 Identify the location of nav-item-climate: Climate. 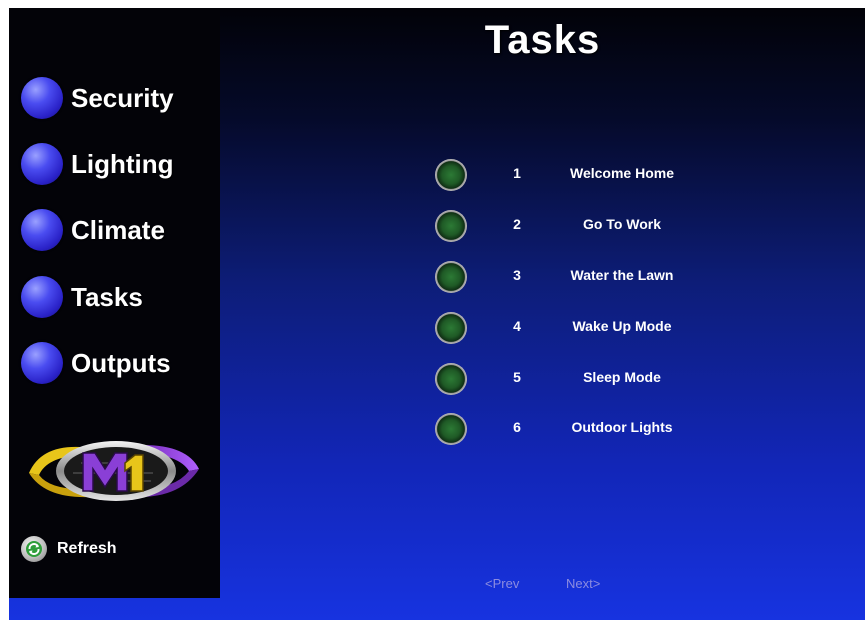
(116, 230).